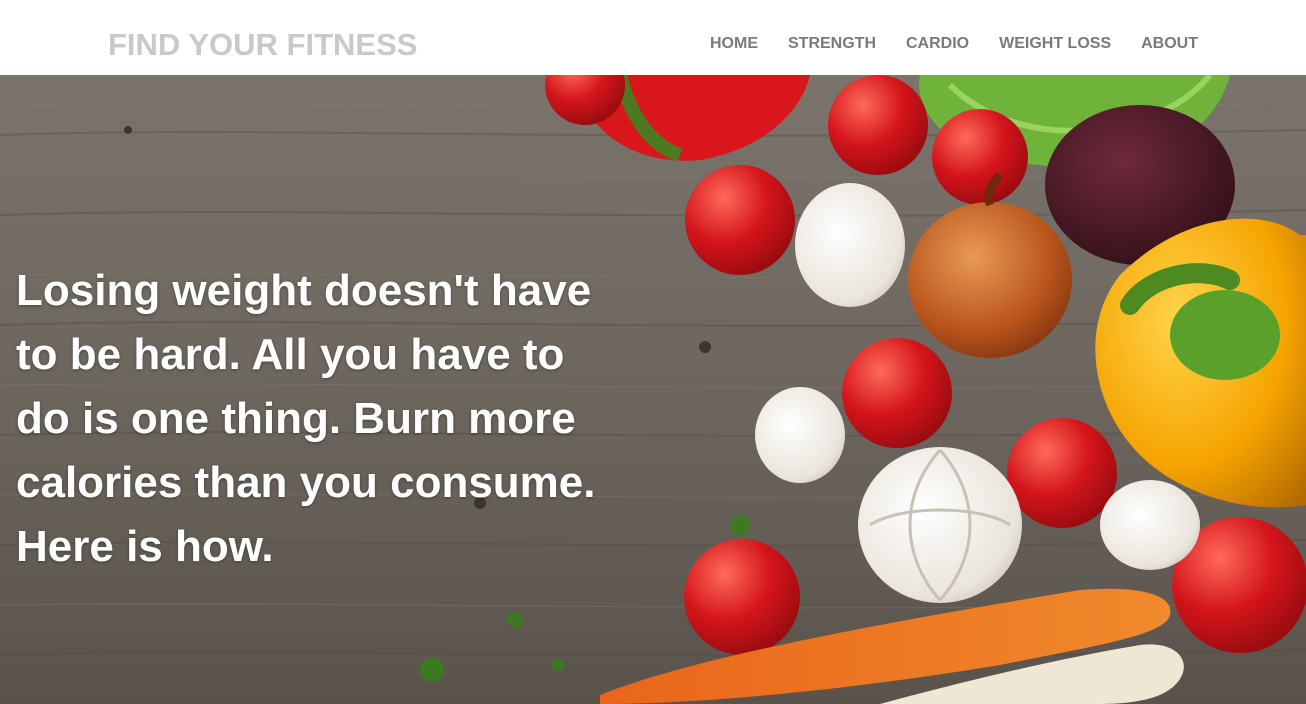 The image size is (1306, 704). I want to click on nav-item-strength: STRENGTH, so click(832, 44).